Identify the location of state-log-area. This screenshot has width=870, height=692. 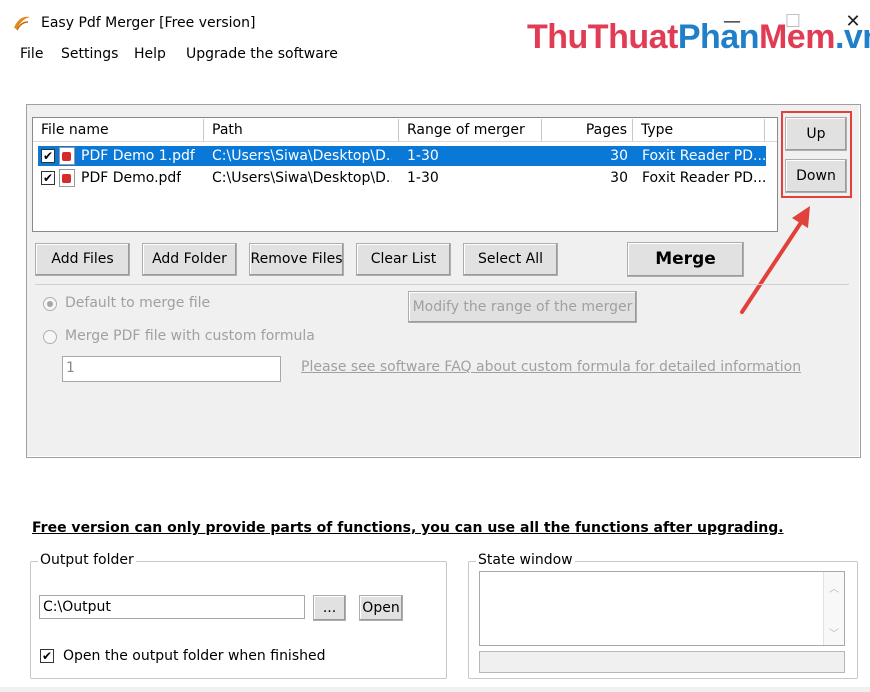
(662, 608).